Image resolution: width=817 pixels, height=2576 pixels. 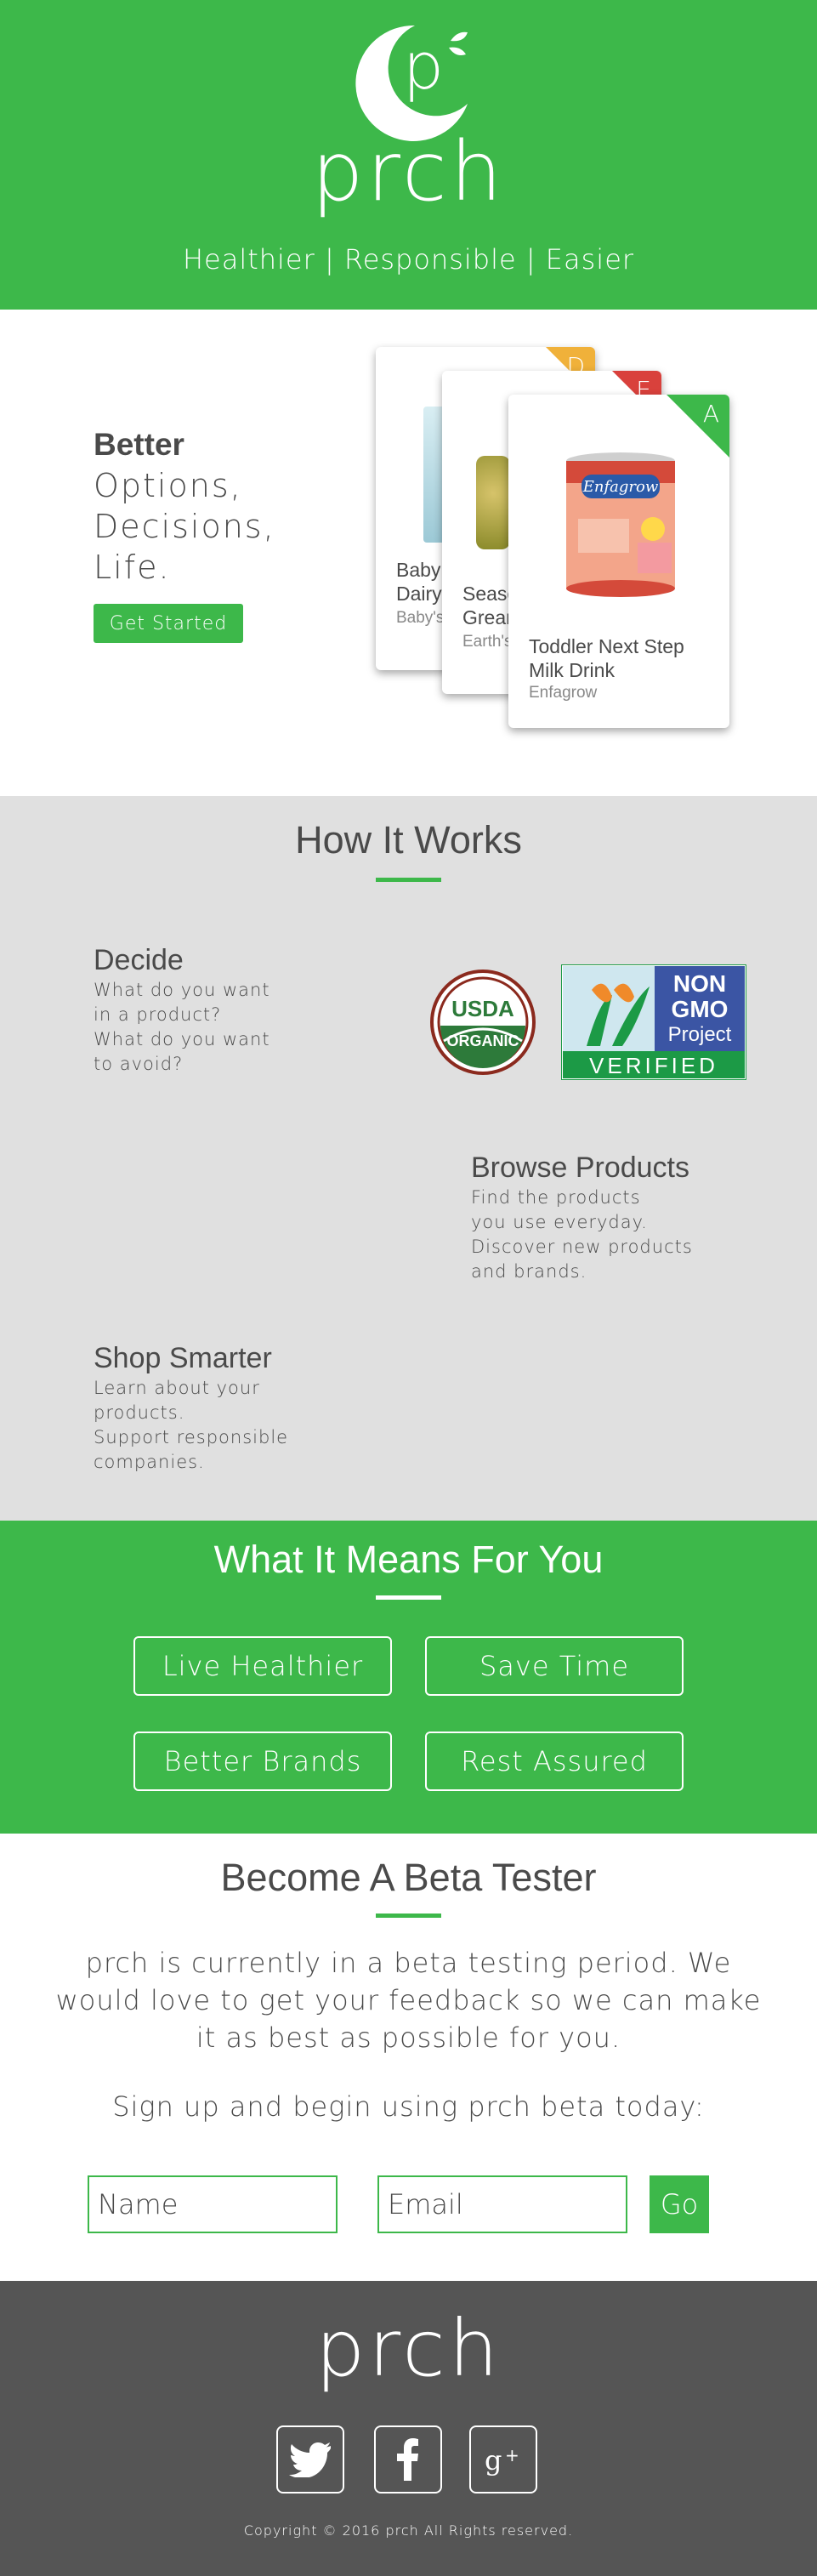 I want to click on get-started-button: Get Started, so click(x=168, y=623).